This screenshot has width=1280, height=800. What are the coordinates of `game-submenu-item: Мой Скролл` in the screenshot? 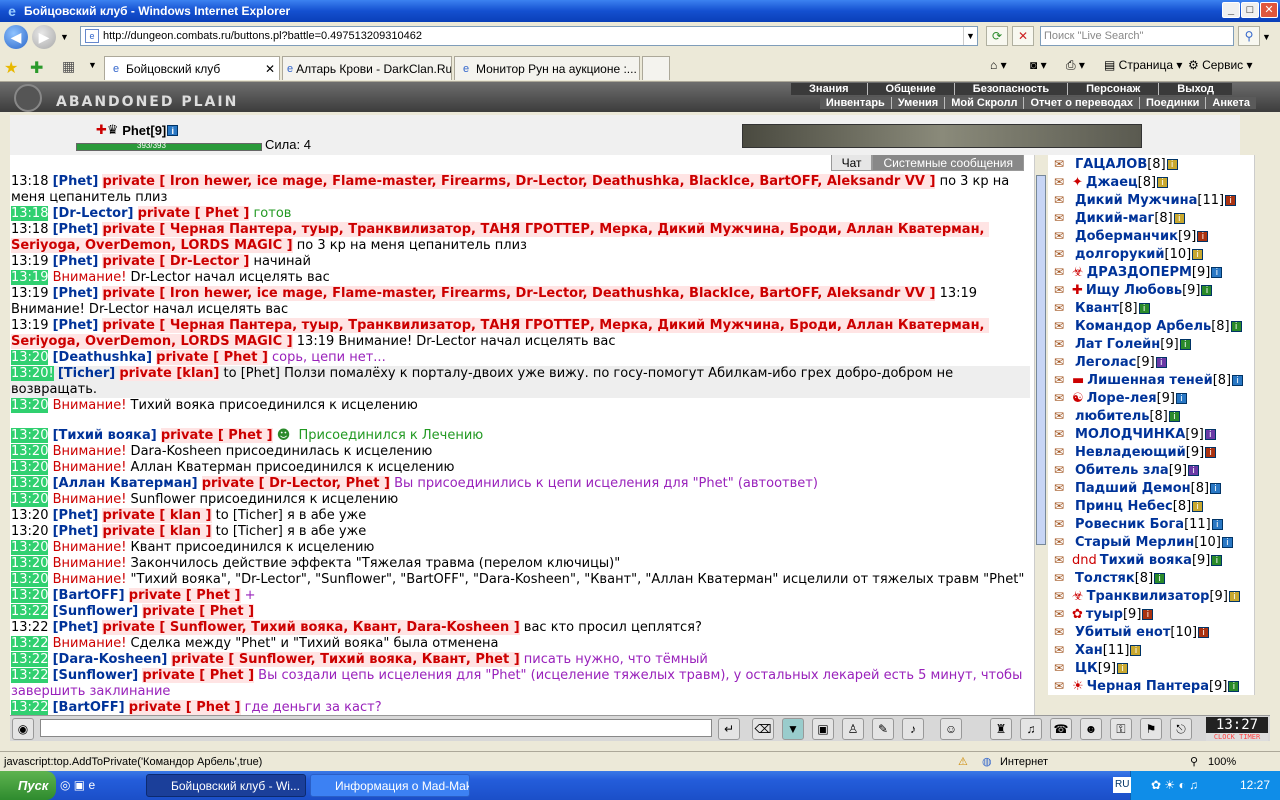 It's located at (983, 103).